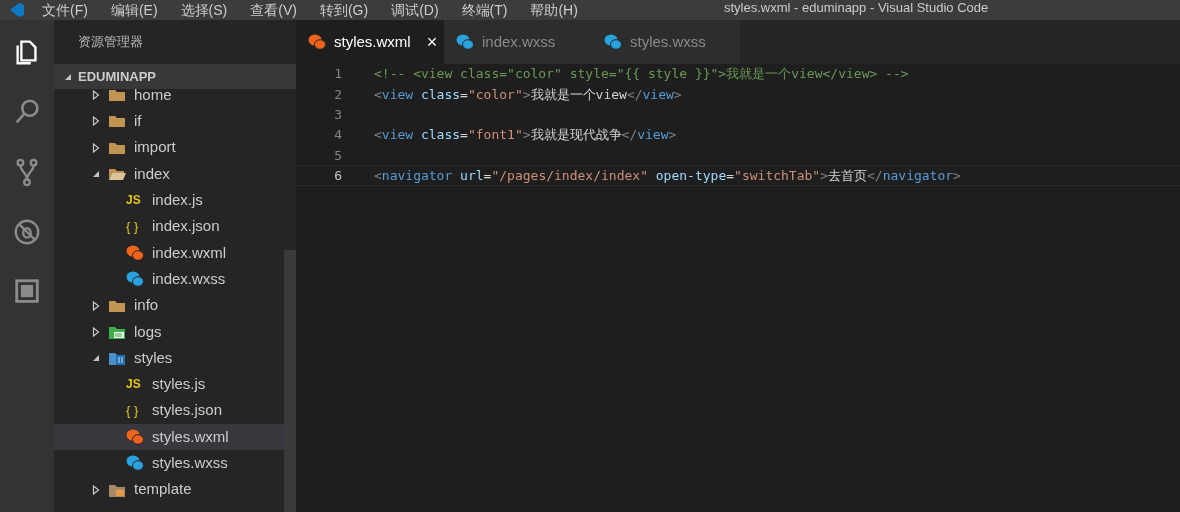 This screenshot has width=1180, height=512. I want to click on file-item: JS styles.js, so click(169, 384).